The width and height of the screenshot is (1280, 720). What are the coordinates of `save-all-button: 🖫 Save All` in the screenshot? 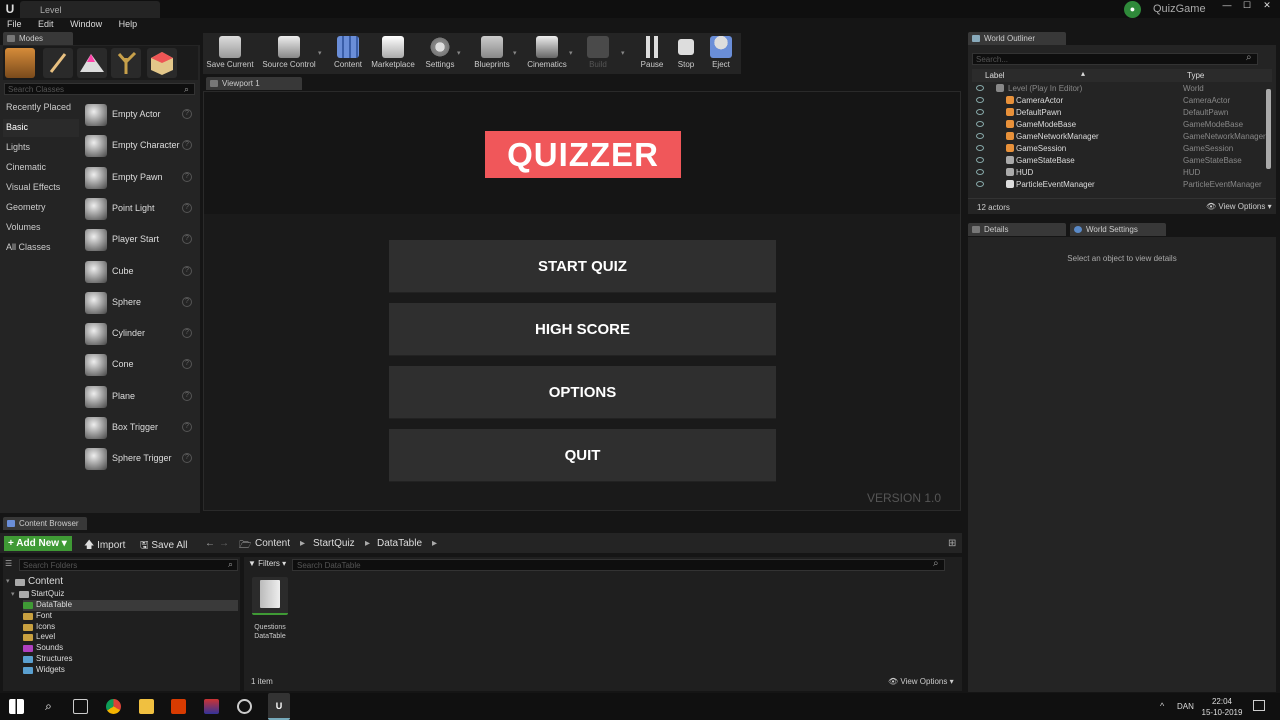 It's located at (163, 543).